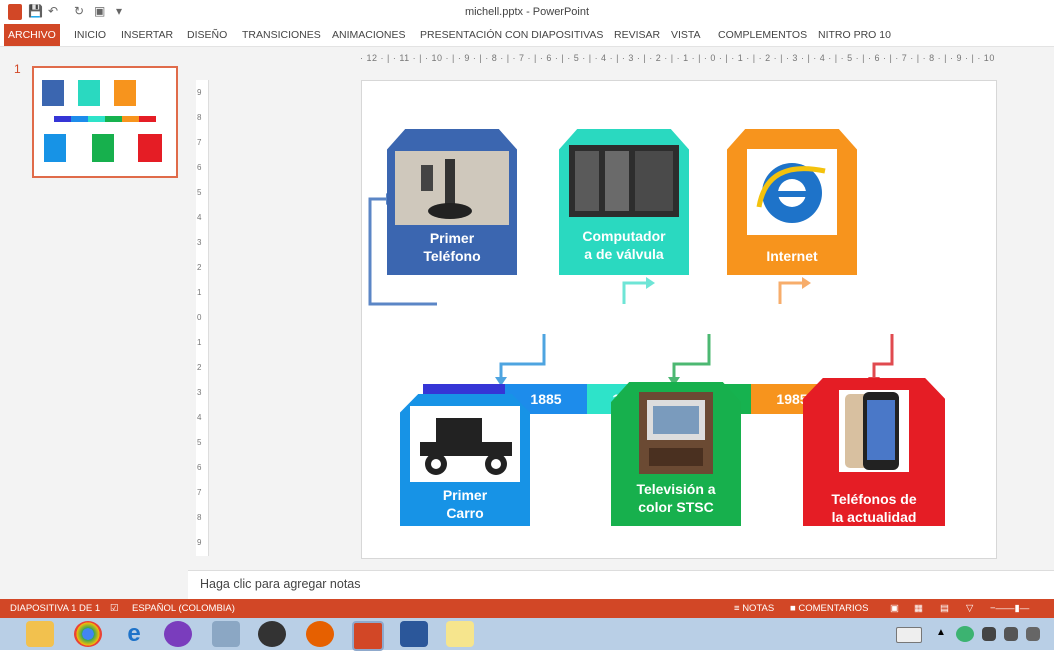  I want to click on tab-diseno: DISEÑO, so click(207, 35).